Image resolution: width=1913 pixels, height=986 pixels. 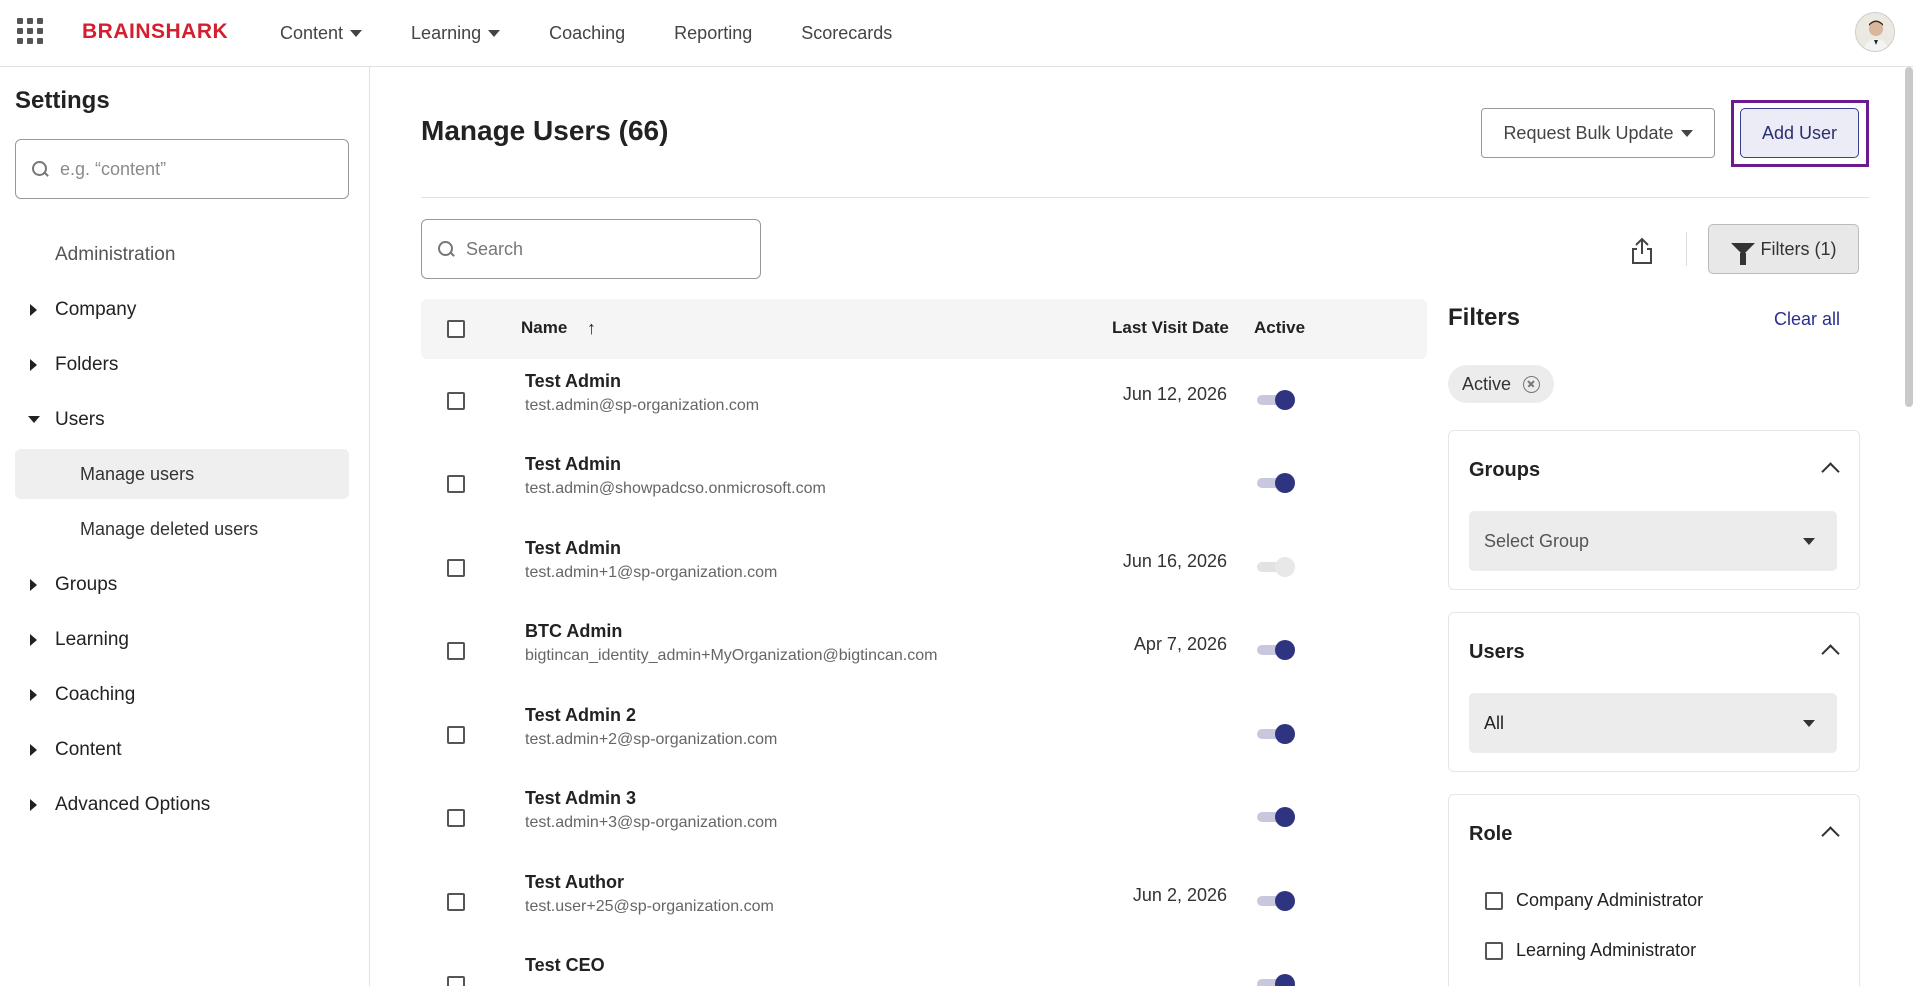 I want to click on request-bulk-update-button: Request Bulk Update, so click(x=1598, y=133).